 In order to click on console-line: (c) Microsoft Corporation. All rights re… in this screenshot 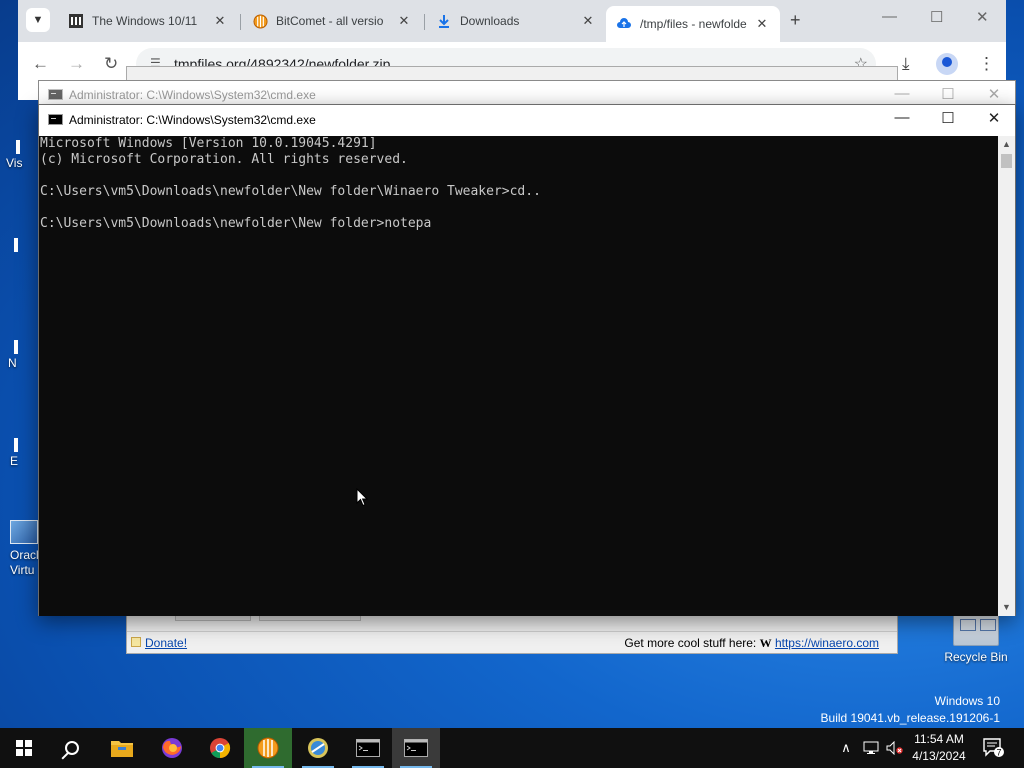, I will do `click(224, 159)`.